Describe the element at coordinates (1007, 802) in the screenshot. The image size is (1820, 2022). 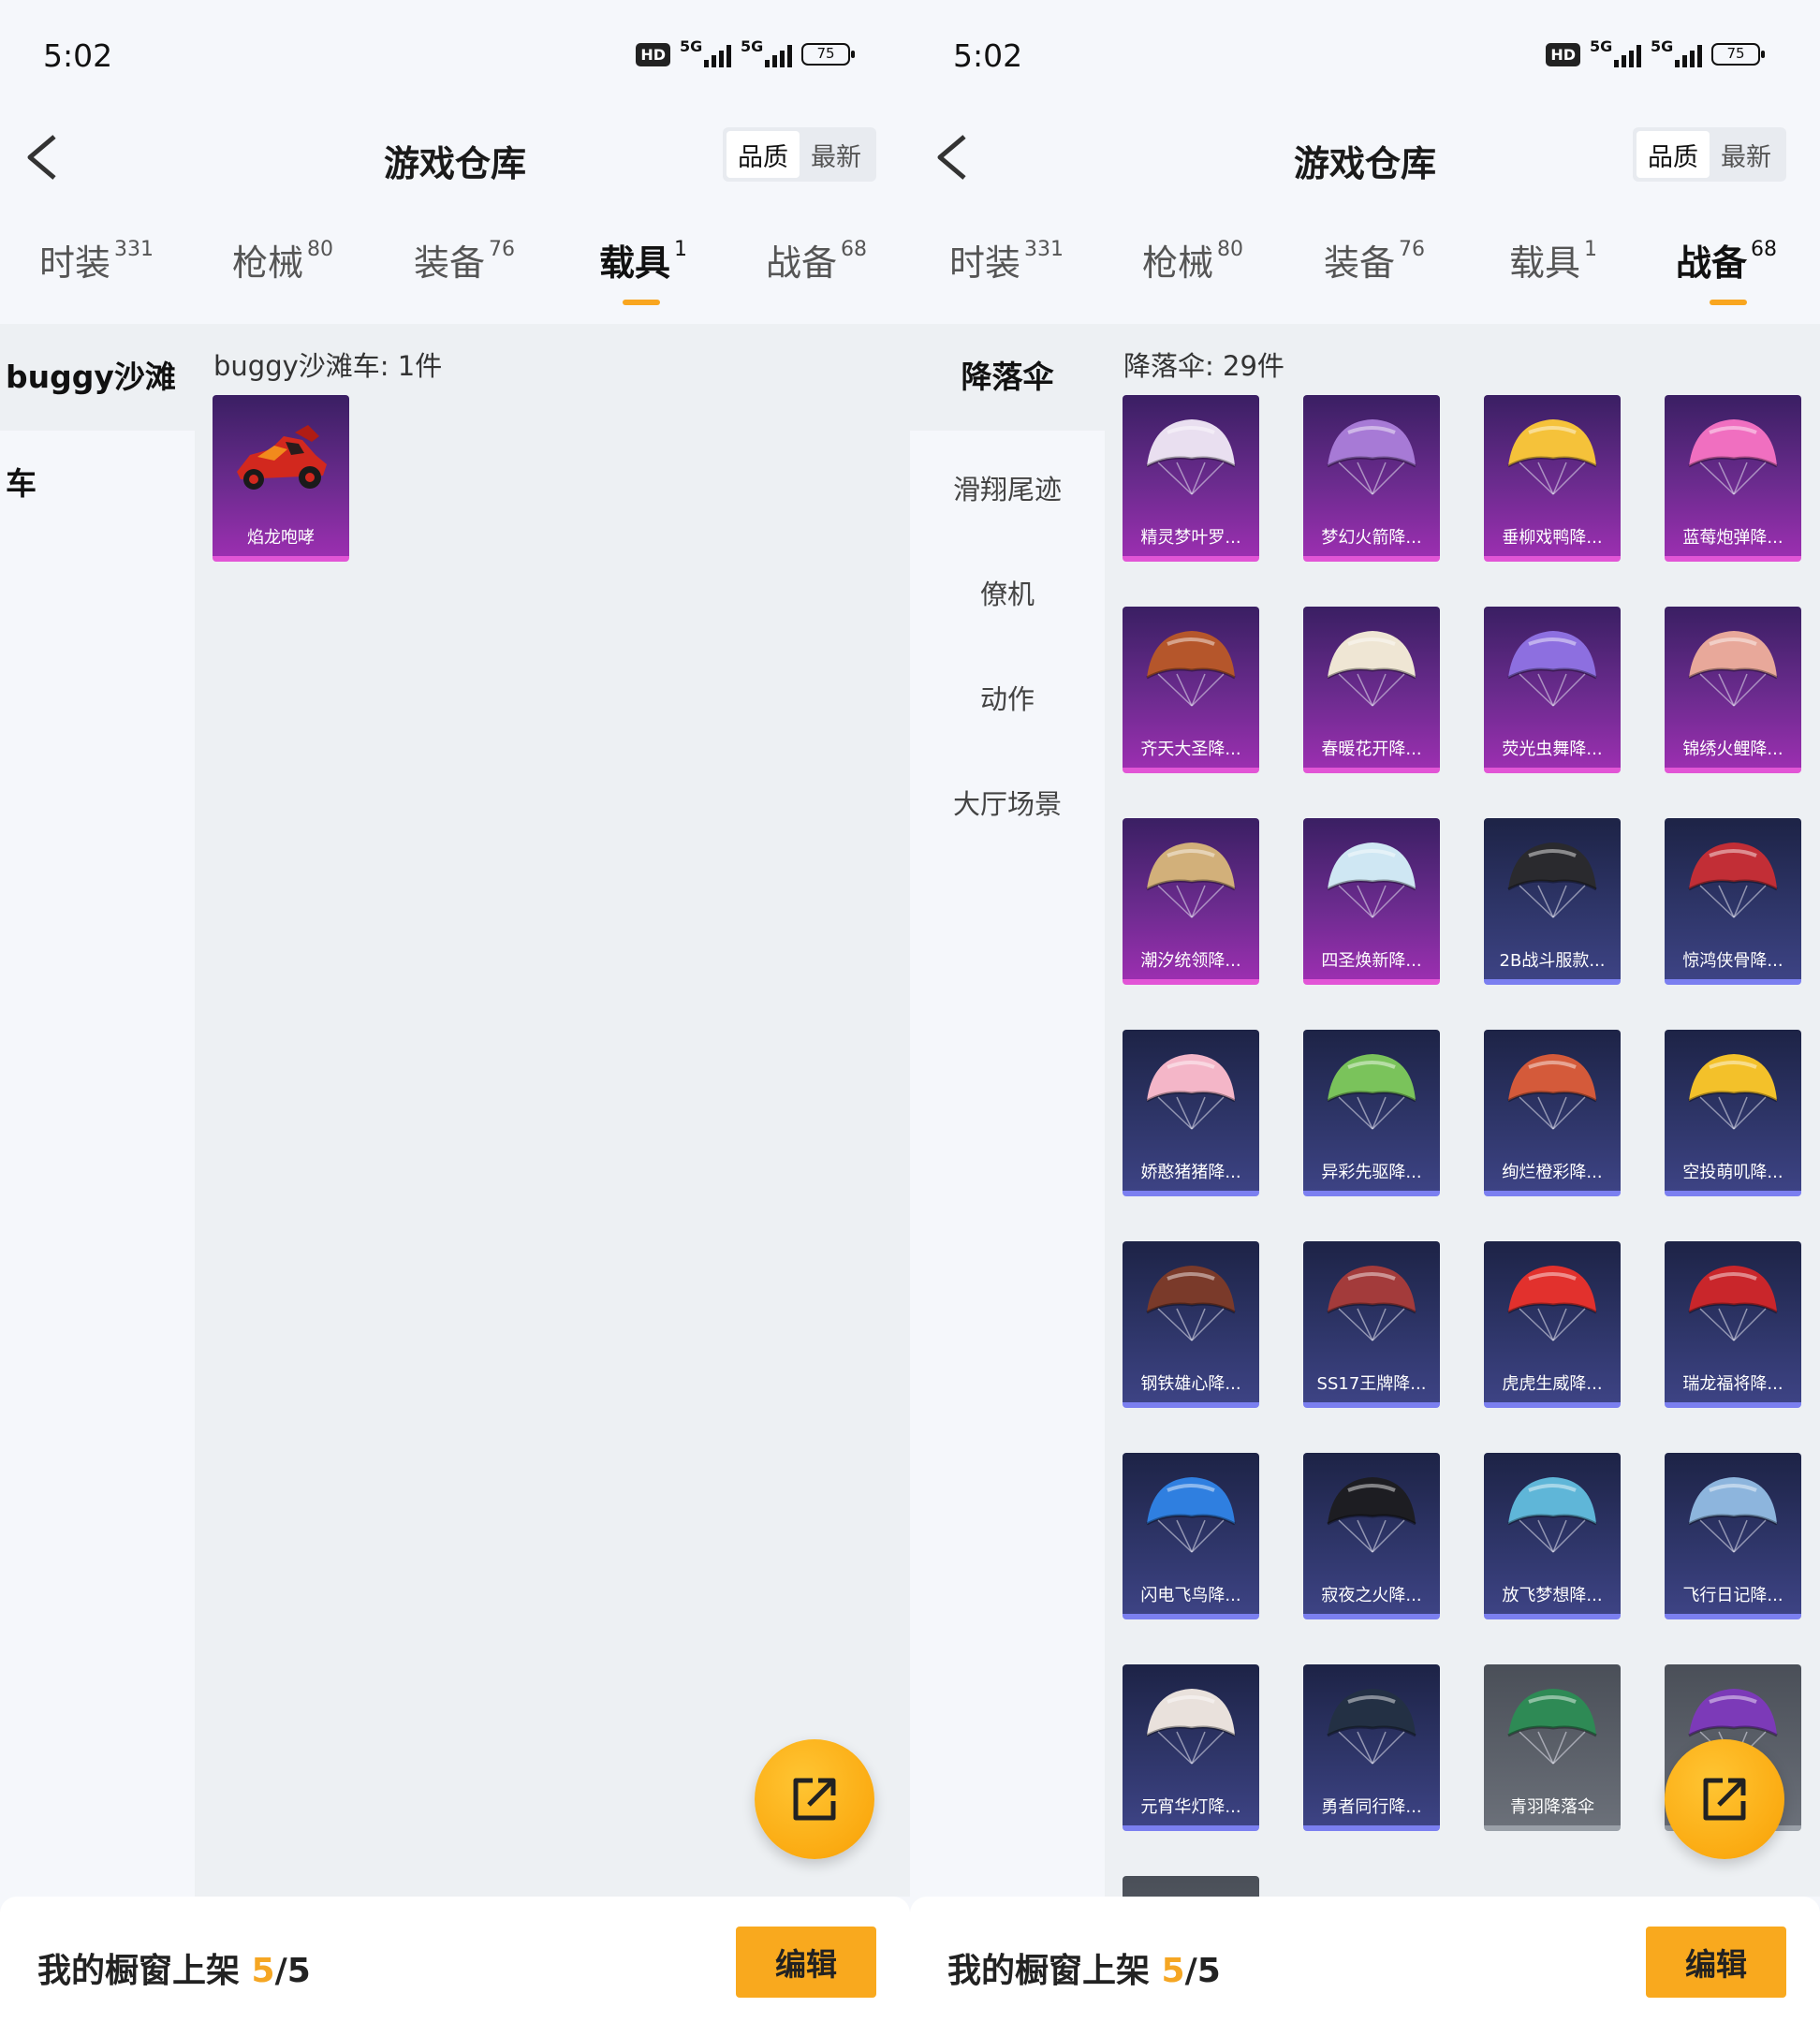
I see `sidebar-item-lobby-scene: 大厅场景` at that location.